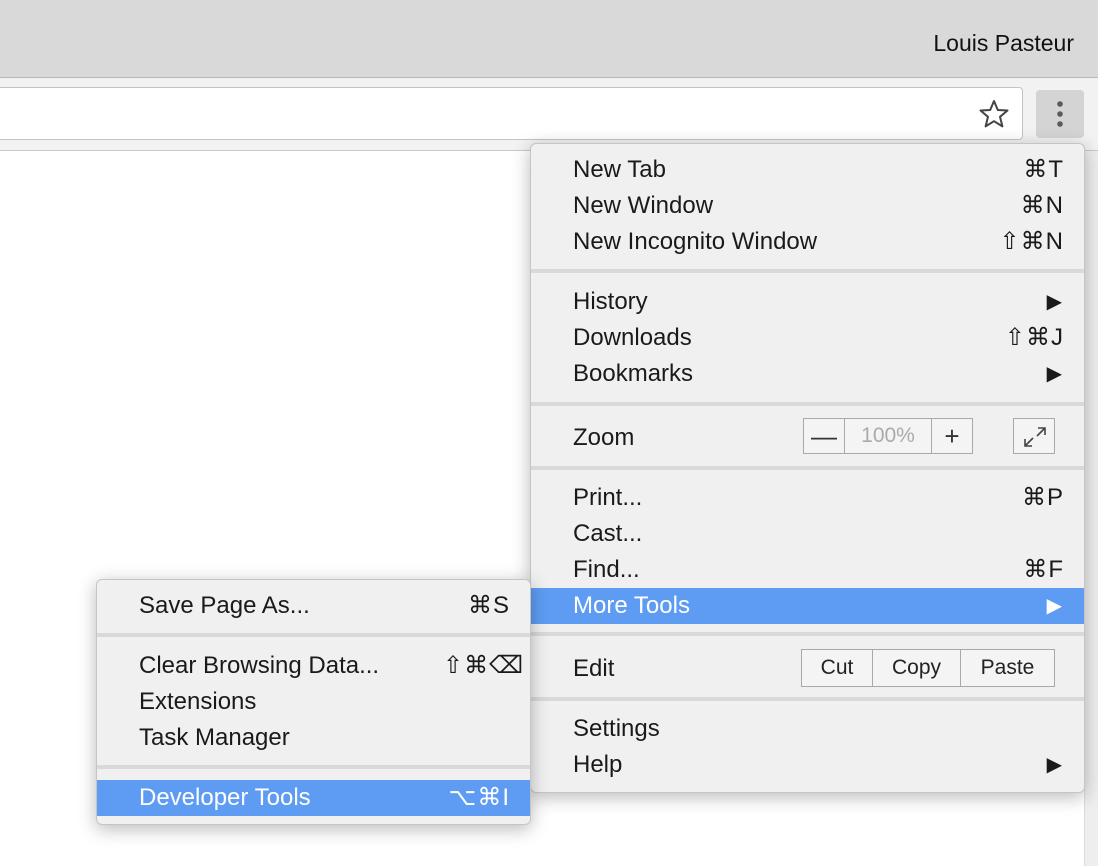 This screenshot has height=866, width=1098. I want to click on paste-button: Paste, so click(1007, 668).